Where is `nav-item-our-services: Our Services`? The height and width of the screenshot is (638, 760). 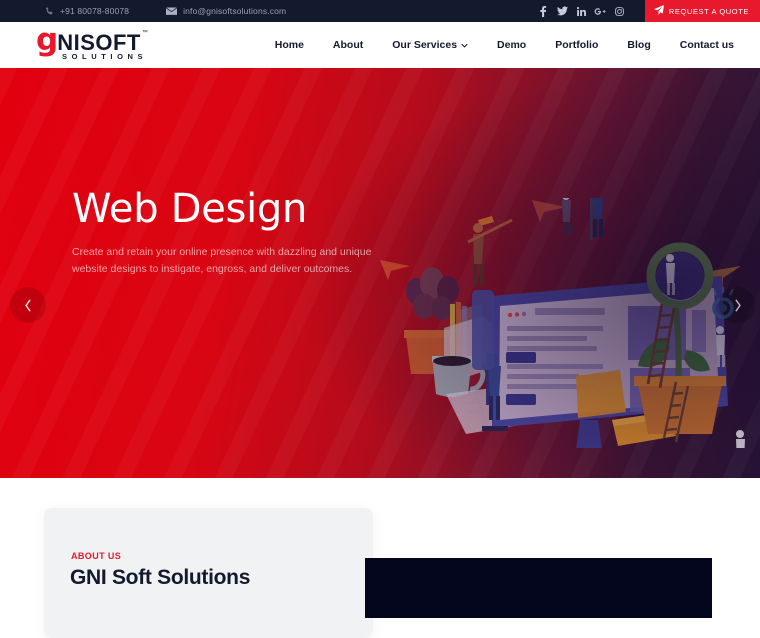
nav-item-our-services: Our Services is located at coordinates (430, 45).